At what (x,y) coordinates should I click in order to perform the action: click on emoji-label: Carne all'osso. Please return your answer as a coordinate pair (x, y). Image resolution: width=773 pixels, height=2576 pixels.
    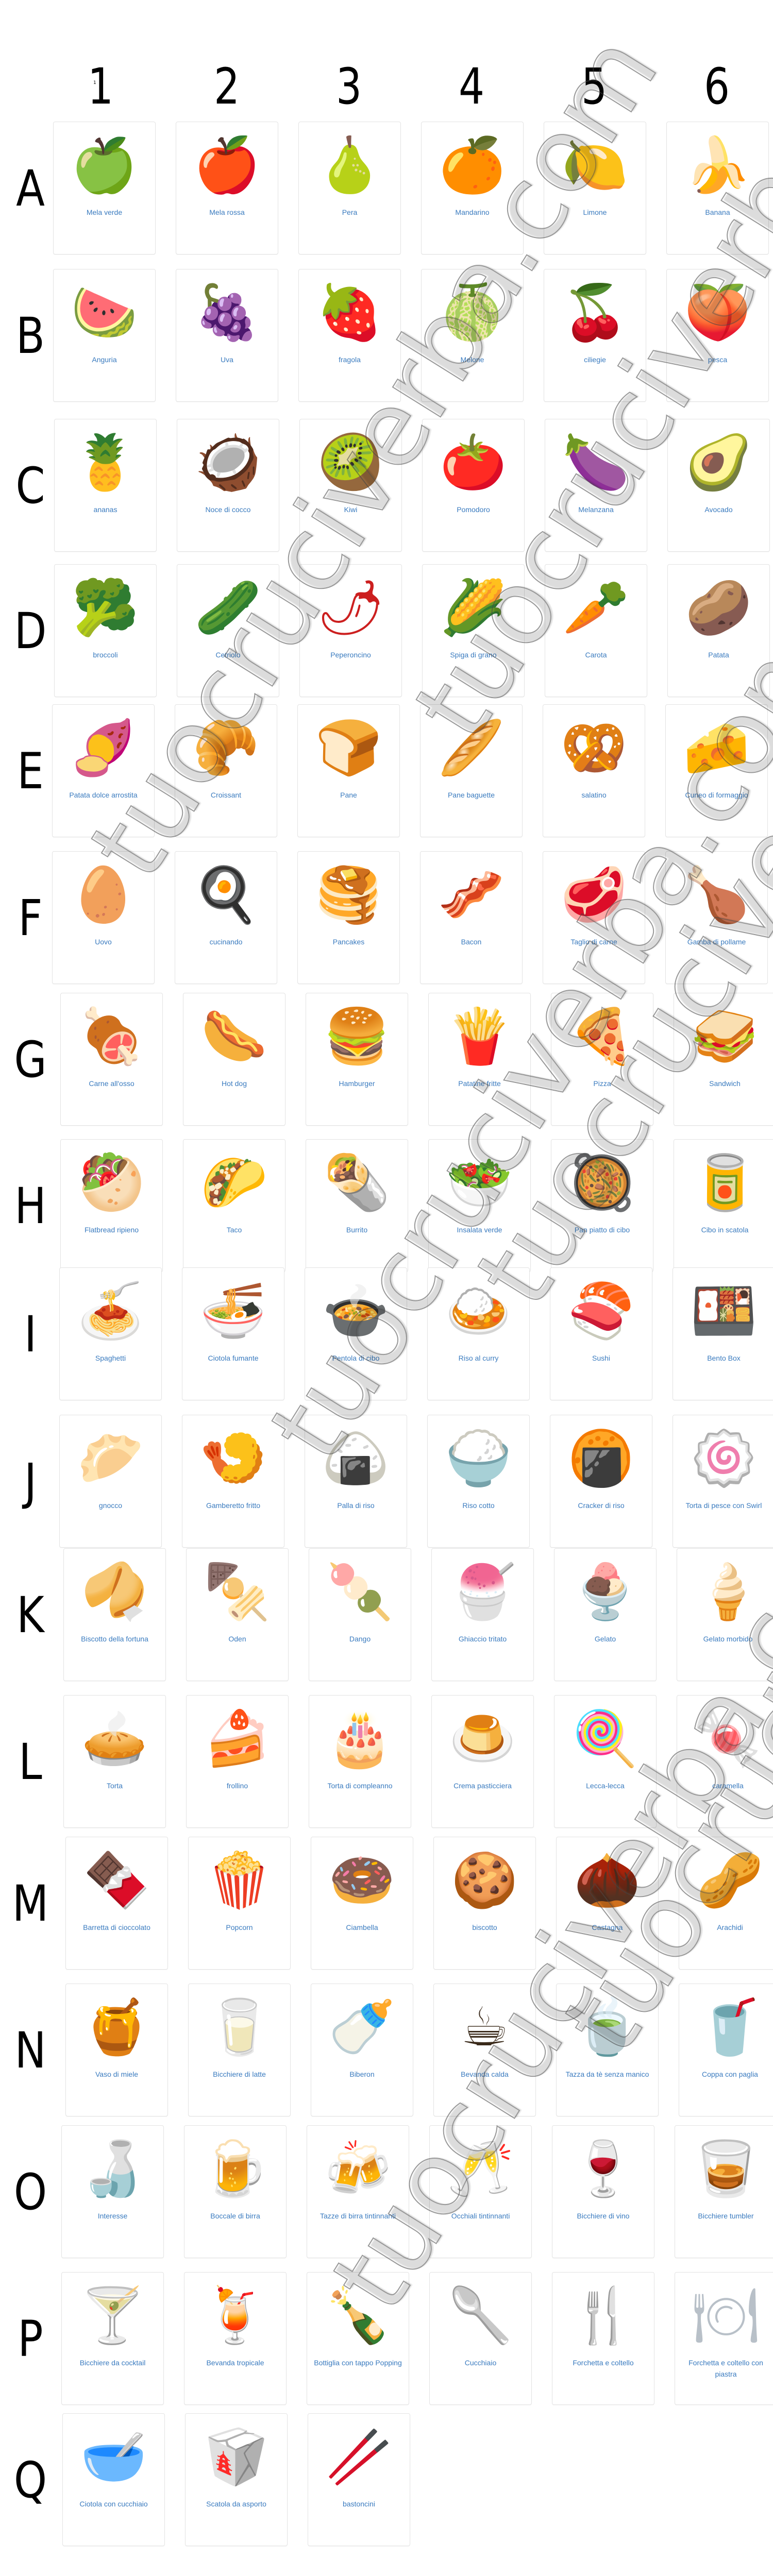
    Looking at the image, I should click on (111, 1083).